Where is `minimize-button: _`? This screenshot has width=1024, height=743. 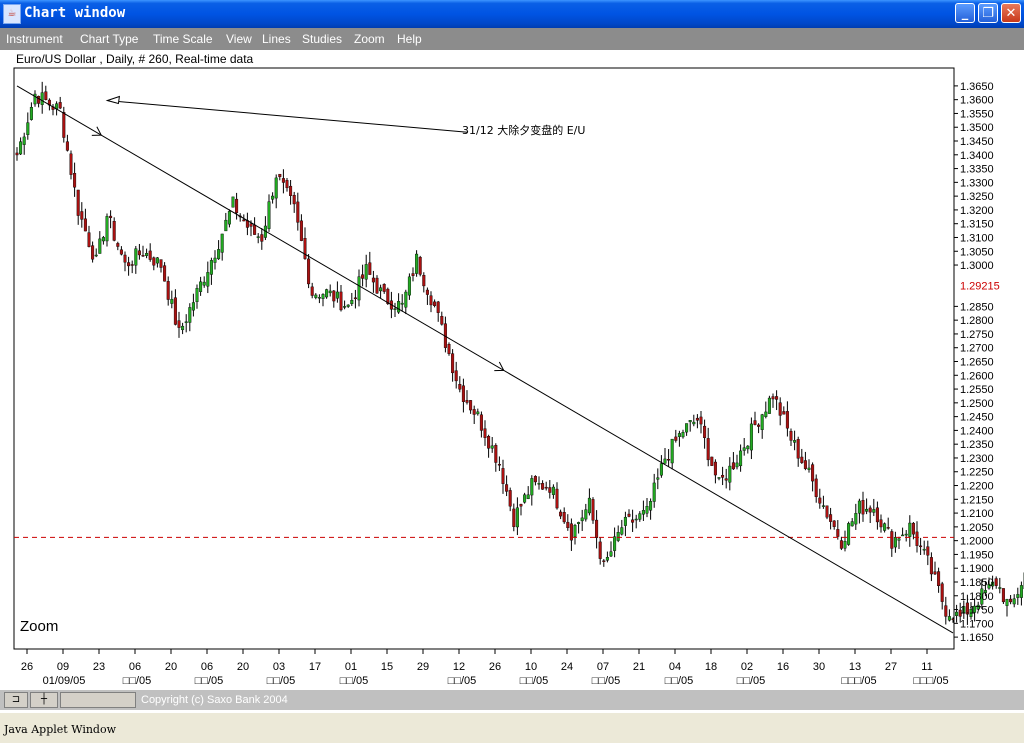
minimize-button: _ is located at coordinates (965, 13).